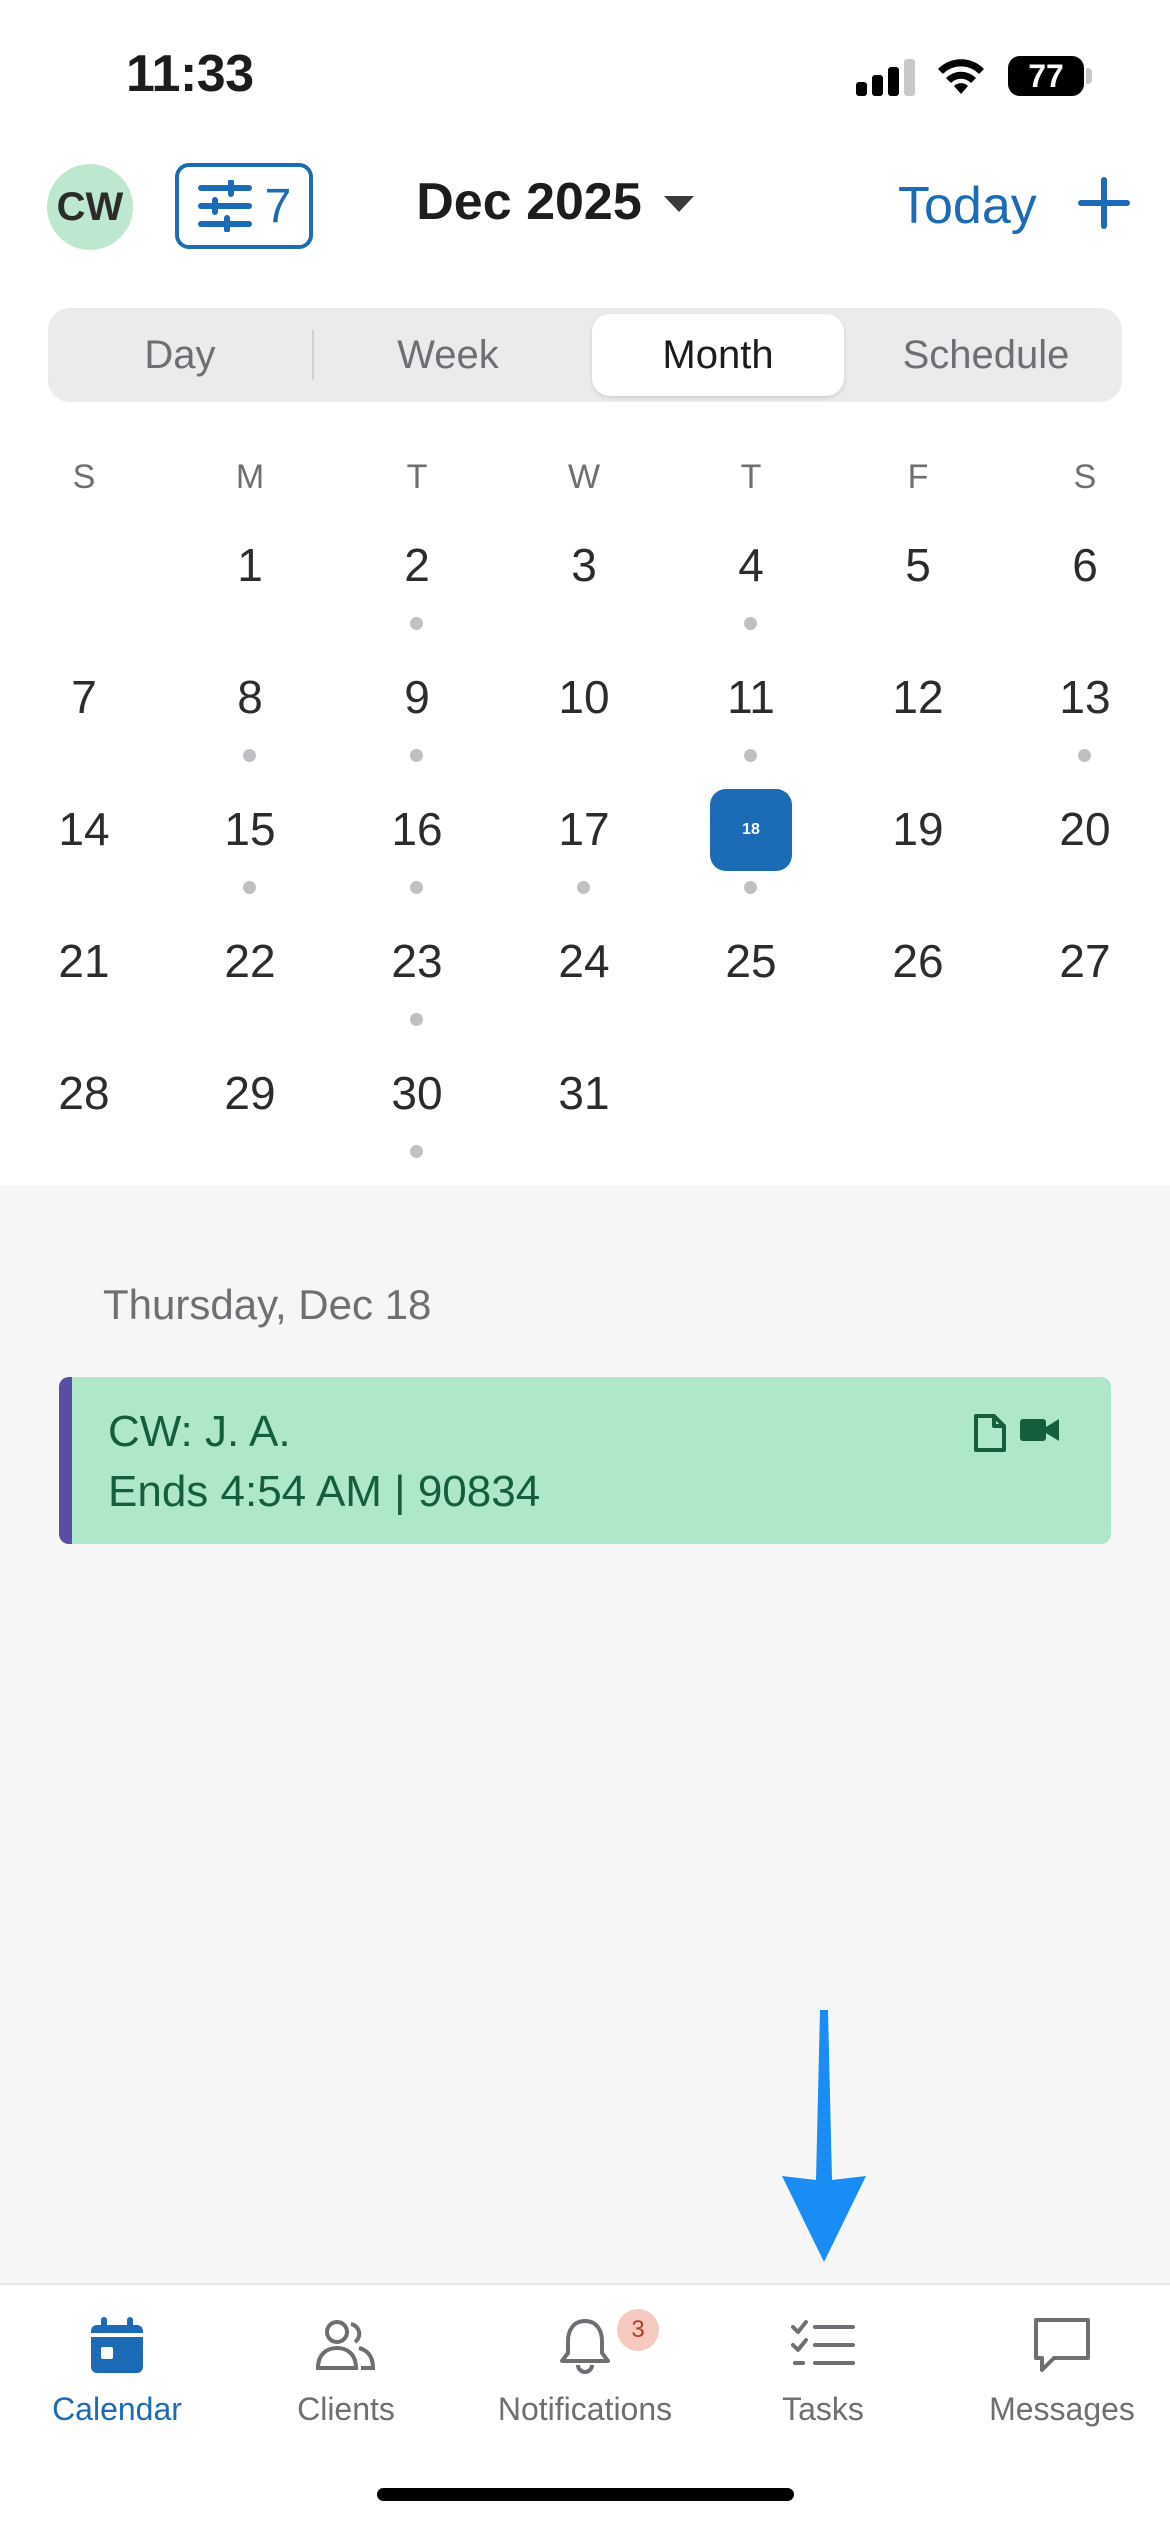 The width and height of the screenshot is (1170, 2534). I want to click on calendar-day: 5, so click(918, 587).